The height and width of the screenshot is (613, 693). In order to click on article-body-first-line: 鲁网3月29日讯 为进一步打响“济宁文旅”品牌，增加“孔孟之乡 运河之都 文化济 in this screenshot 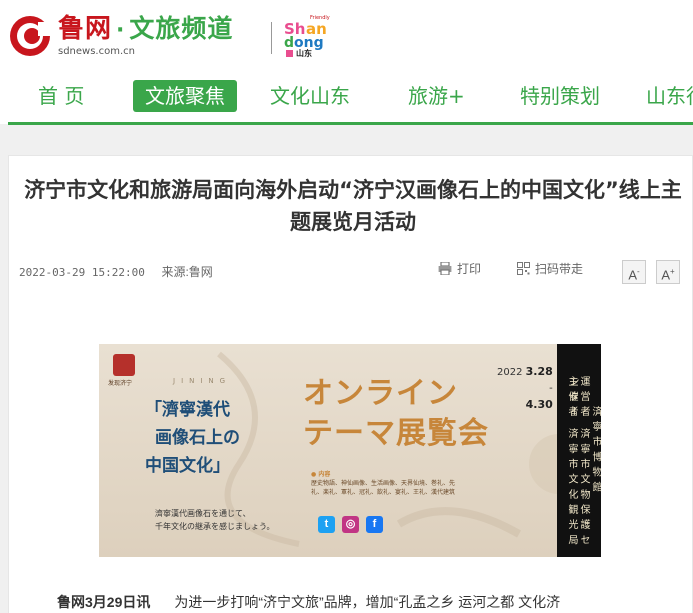, I will do `click(308, 602)`.